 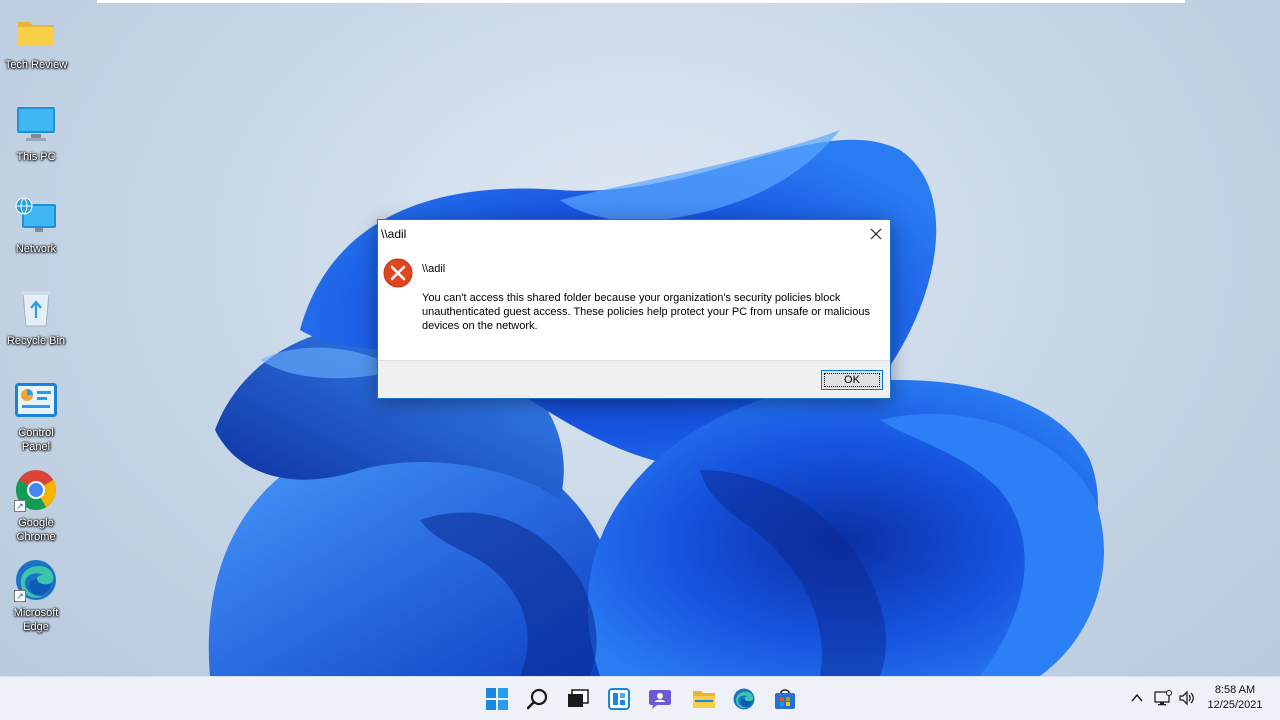 I want to click on chrome-icon: ↗, so click(x=36, y=490).